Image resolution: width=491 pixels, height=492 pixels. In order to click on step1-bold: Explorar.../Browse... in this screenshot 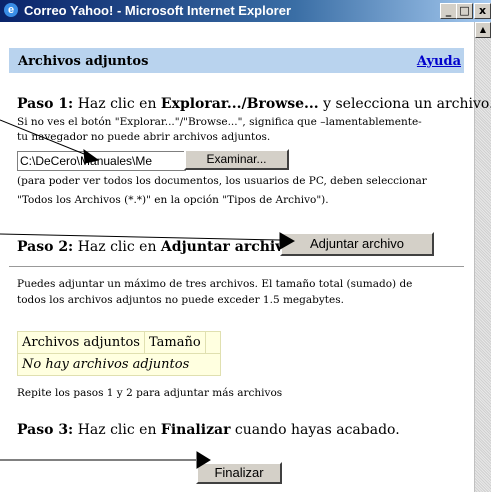, I will do `click(239, 104)`.